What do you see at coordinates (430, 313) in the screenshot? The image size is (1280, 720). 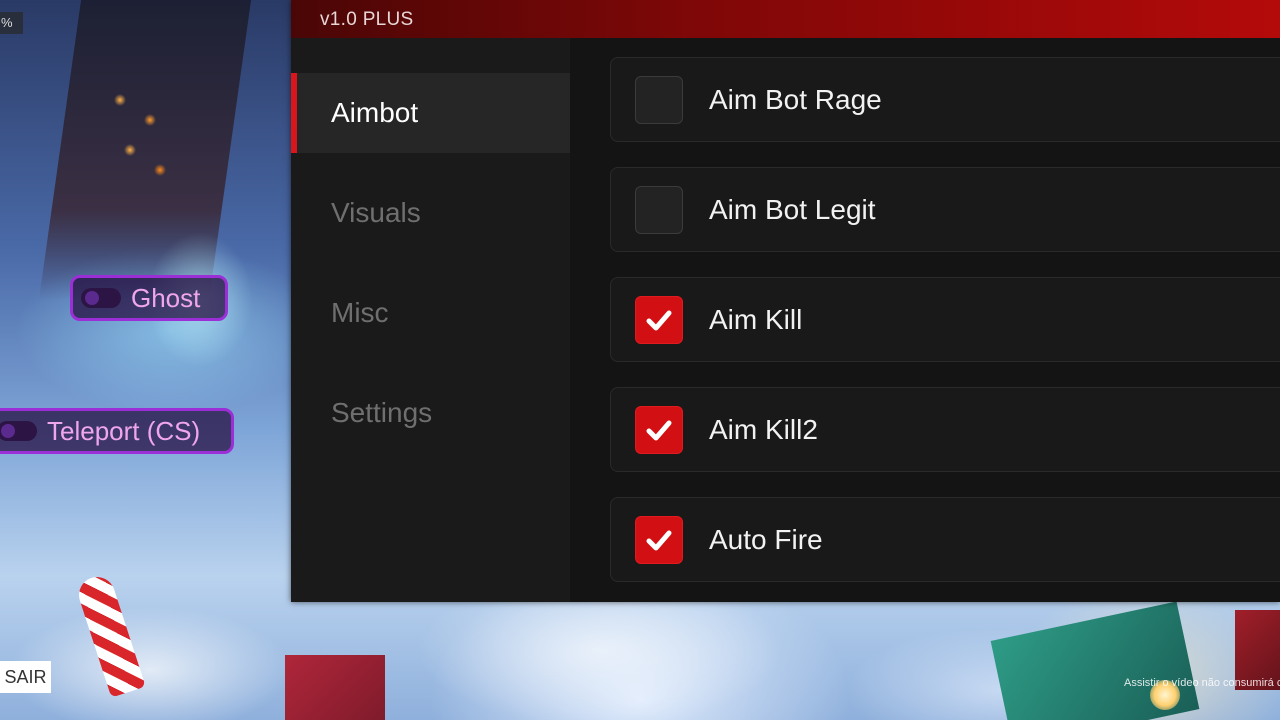 I see `nav-item-misc: Misc` at bounding box center [430, 313].